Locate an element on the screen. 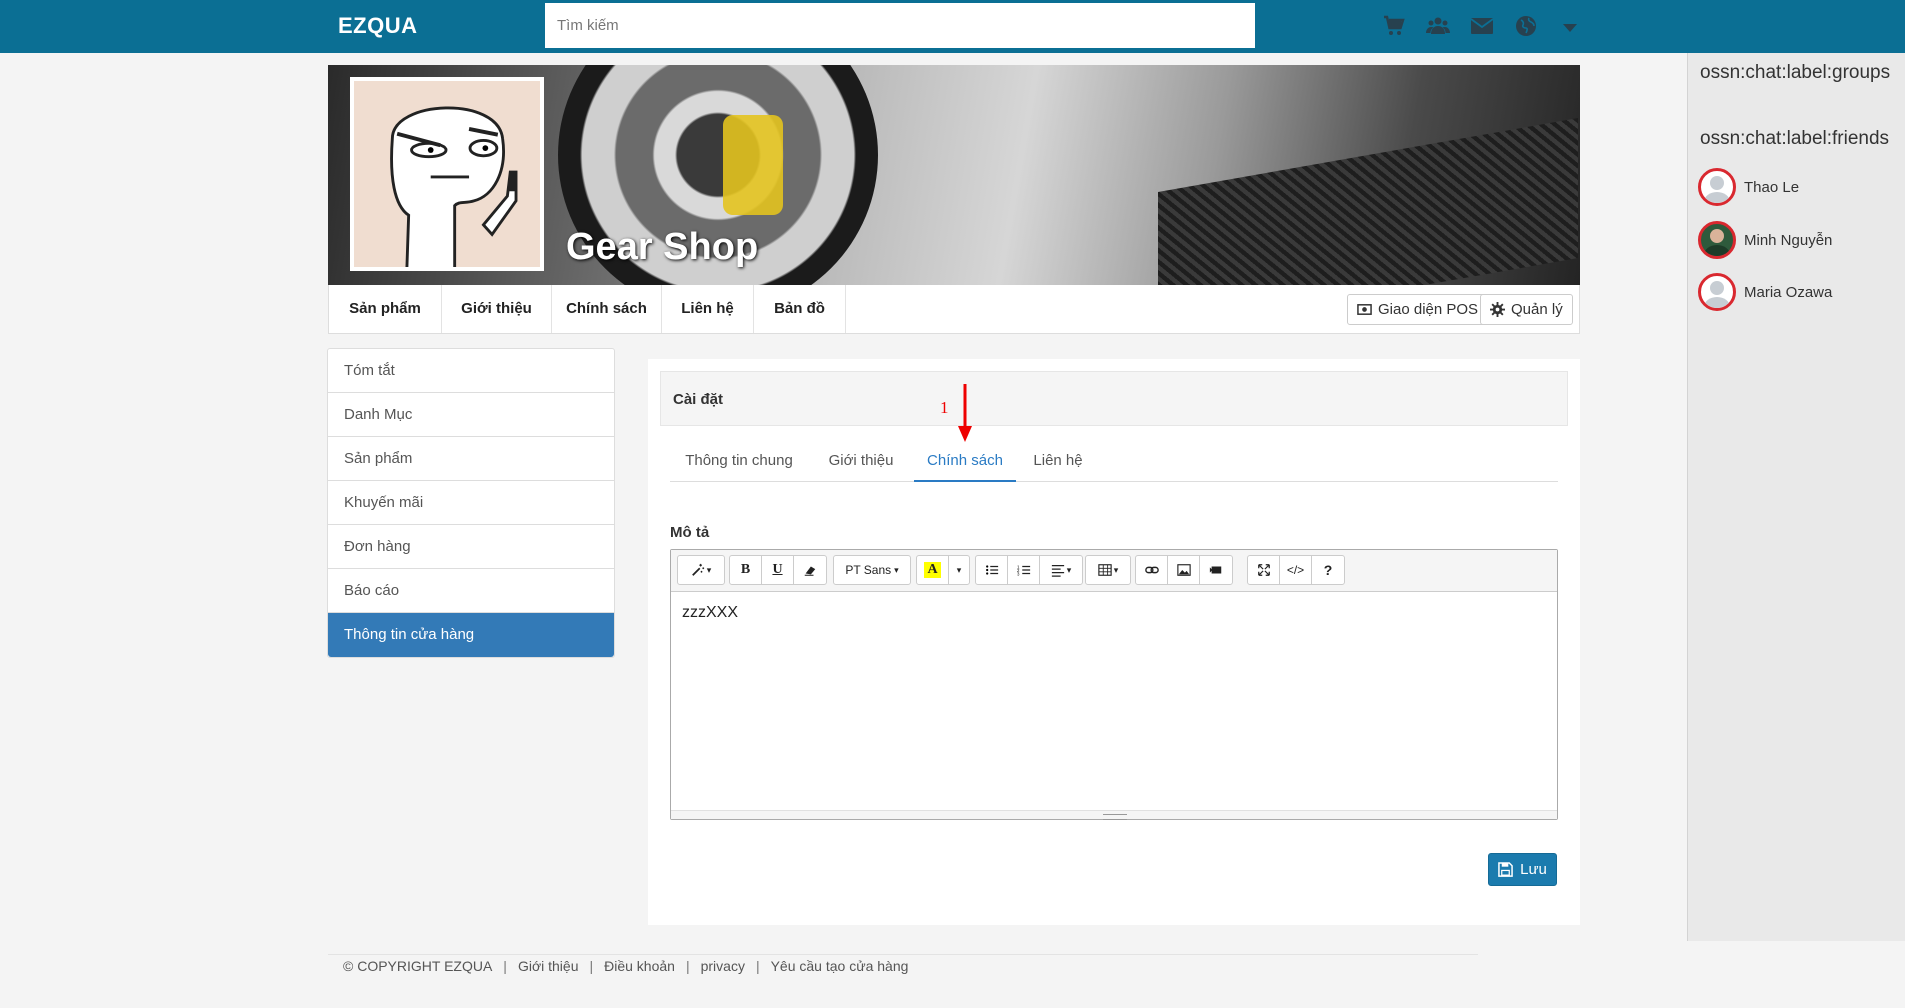 This screenshot has height=1008, width=1905. globe-icon is located at coordinates (1536, 28).